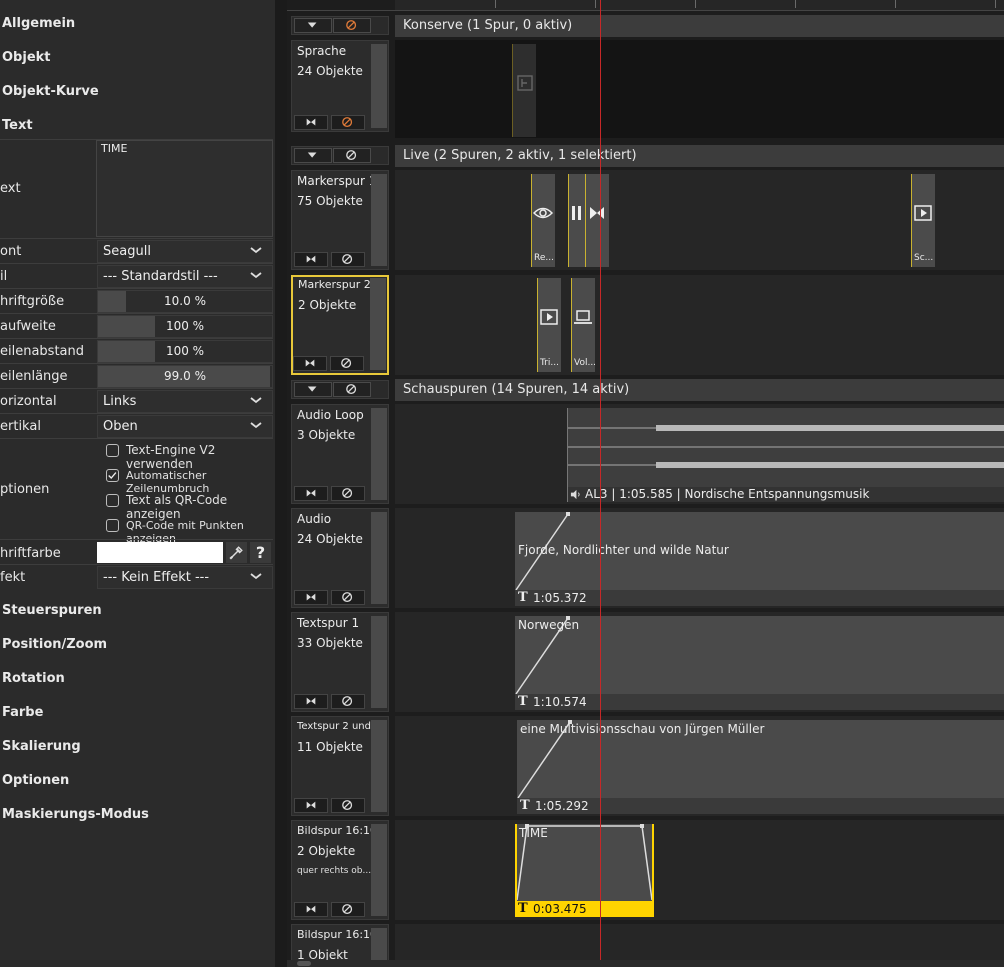  I want to click on group-bar-konserve: Konserve (1 Spur, 0 aktiv), so click(699, 26).